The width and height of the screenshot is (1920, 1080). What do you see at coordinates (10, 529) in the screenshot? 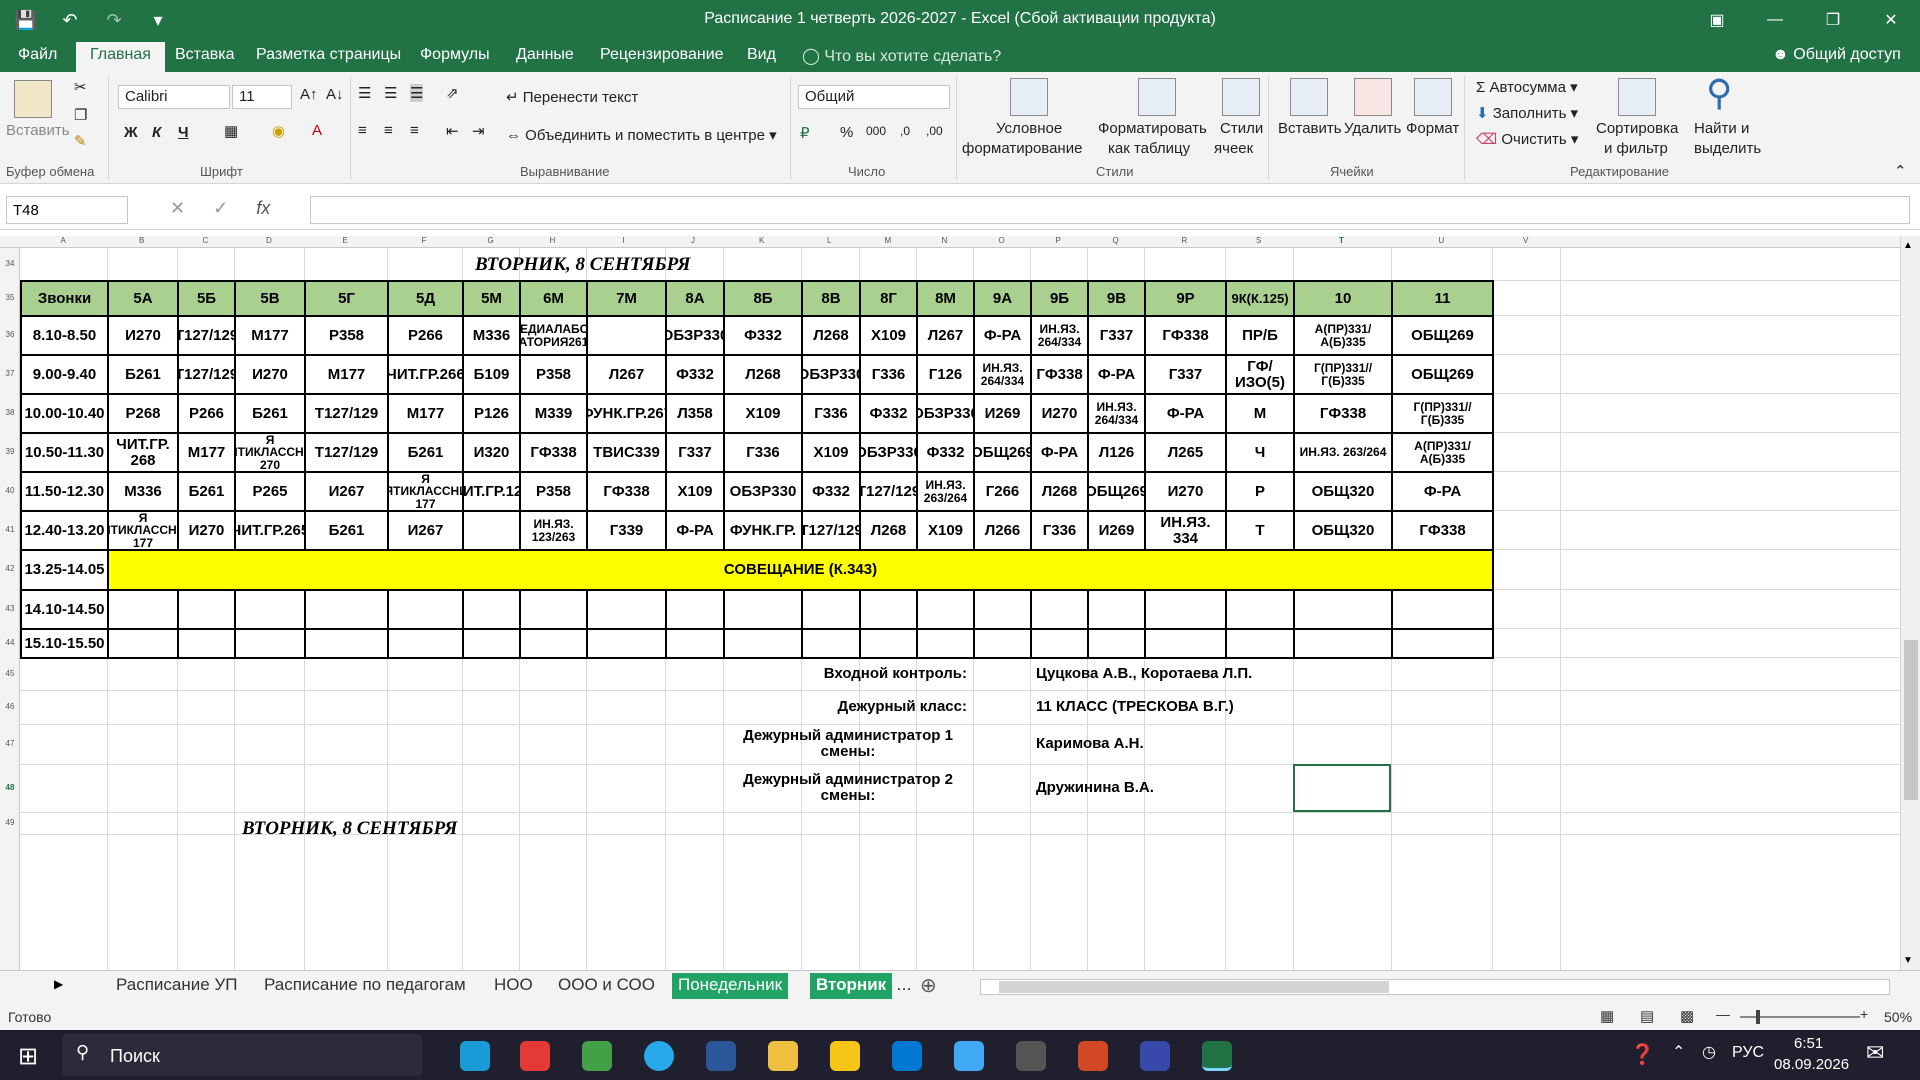
I see `row-header: 41` at bounding box center [10, 529].